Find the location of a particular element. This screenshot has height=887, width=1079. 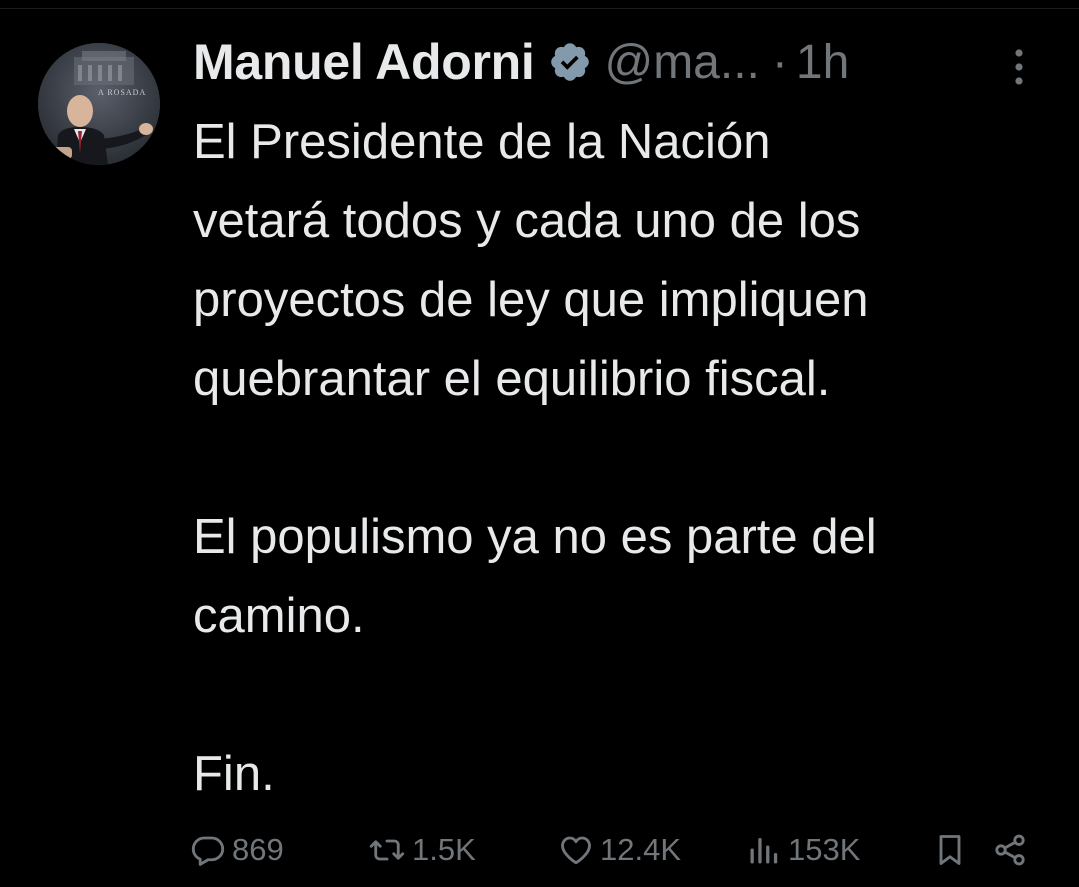

share-icon is located at coordinates (1010, 850).